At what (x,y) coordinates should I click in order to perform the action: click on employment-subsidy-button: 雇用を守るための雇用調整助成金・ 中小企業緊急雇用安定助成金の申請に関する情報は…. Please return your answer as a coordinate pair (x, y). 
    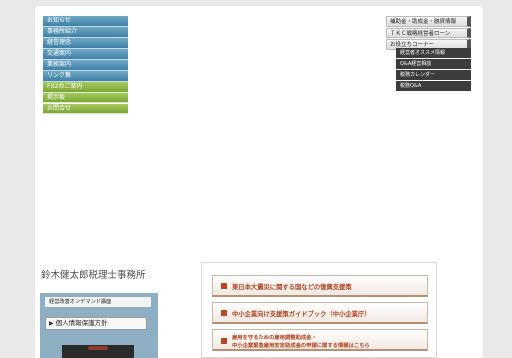
    Looking at the image, I should click on (320, 340).